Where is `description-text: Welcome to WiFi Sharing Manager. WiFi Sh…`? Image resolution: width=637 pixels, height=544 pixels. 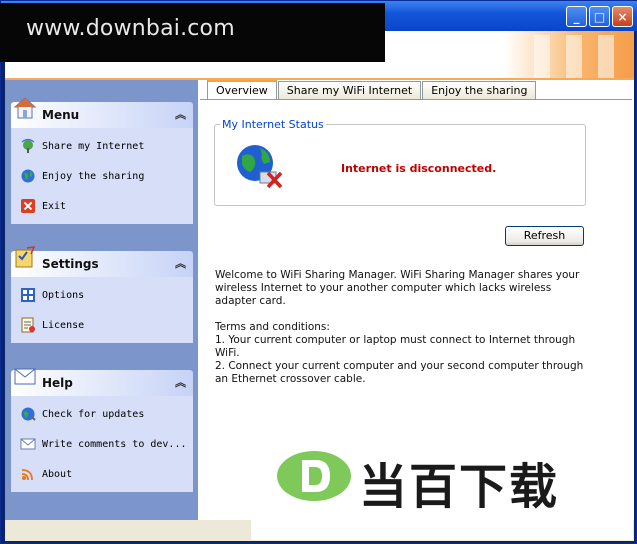
description-text: Welcome to WiFi Sharing Manager. WiFi Sh… is located at coordinates (405, 327).